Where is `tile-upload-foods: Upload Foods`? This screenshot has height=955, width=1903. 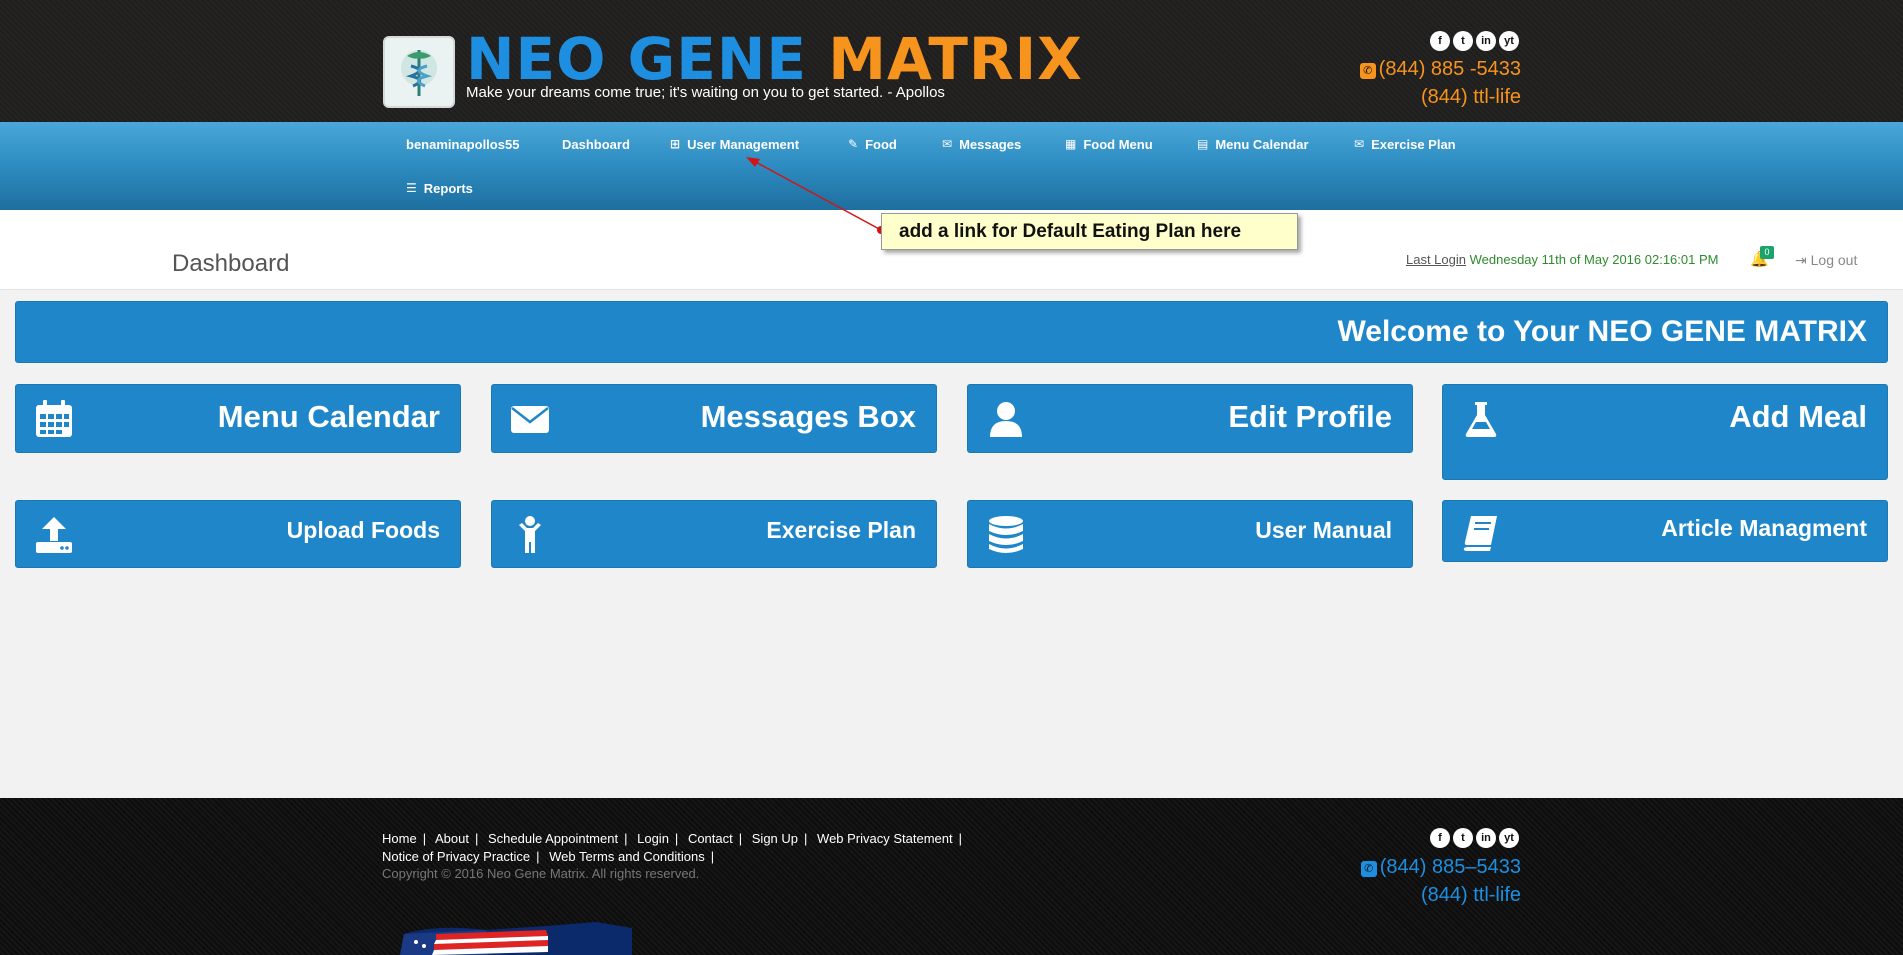 tile-upload-foods: Upload Foods is located at coordinates (238, 534).